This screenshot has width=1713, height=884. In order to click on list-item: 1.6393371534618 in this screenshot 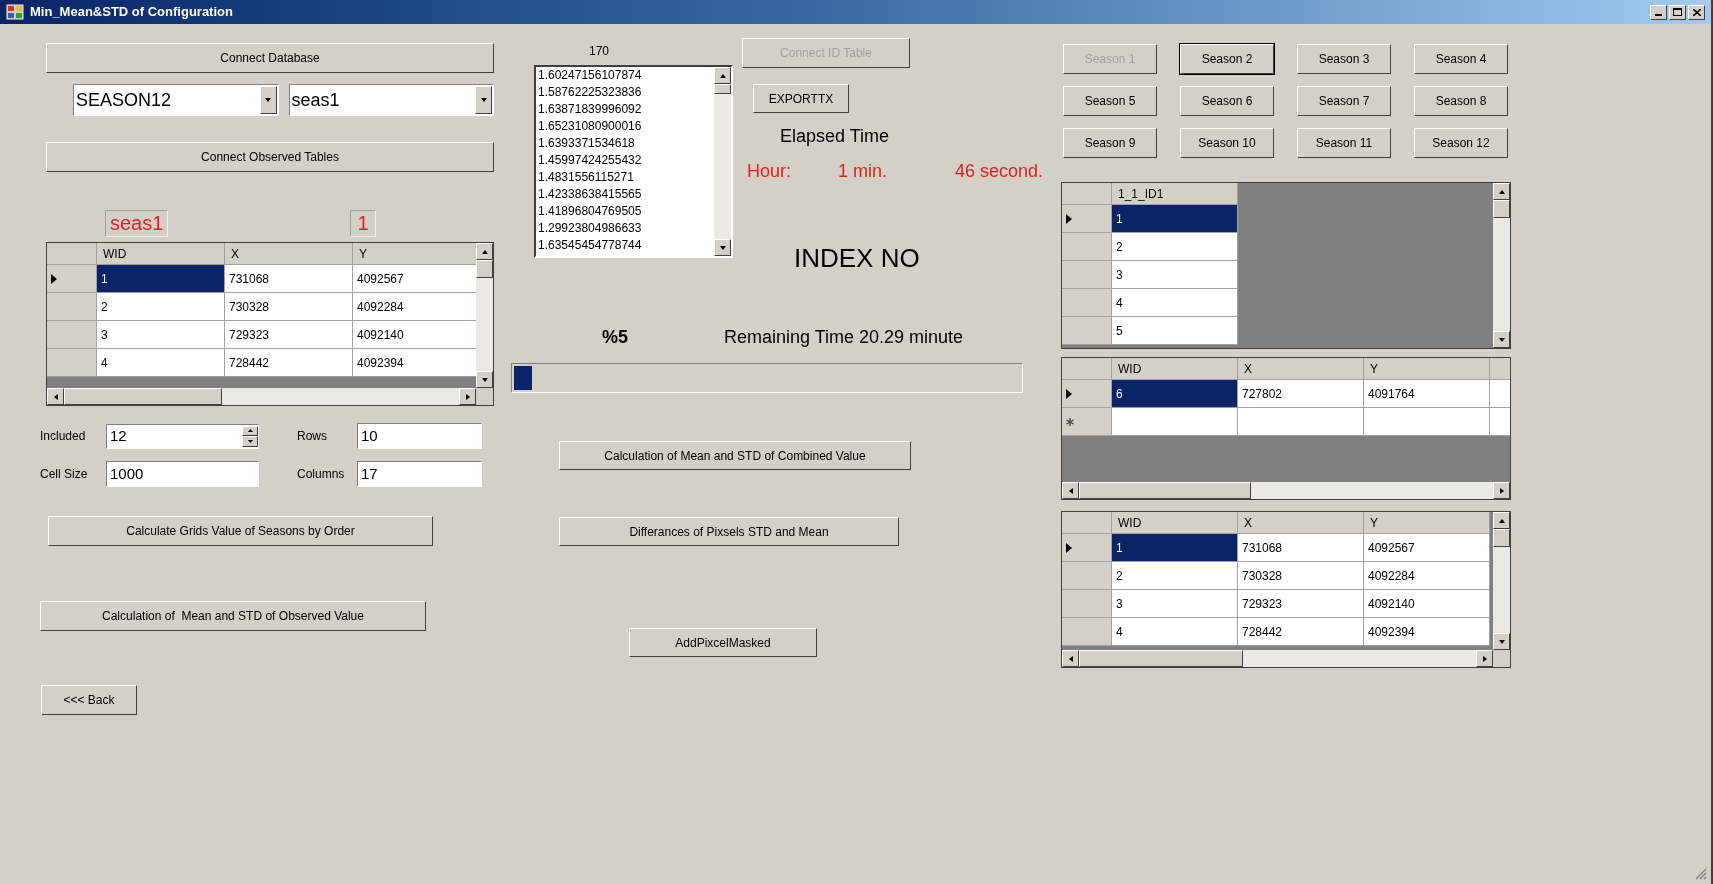, I will do `click(626, 143)`.